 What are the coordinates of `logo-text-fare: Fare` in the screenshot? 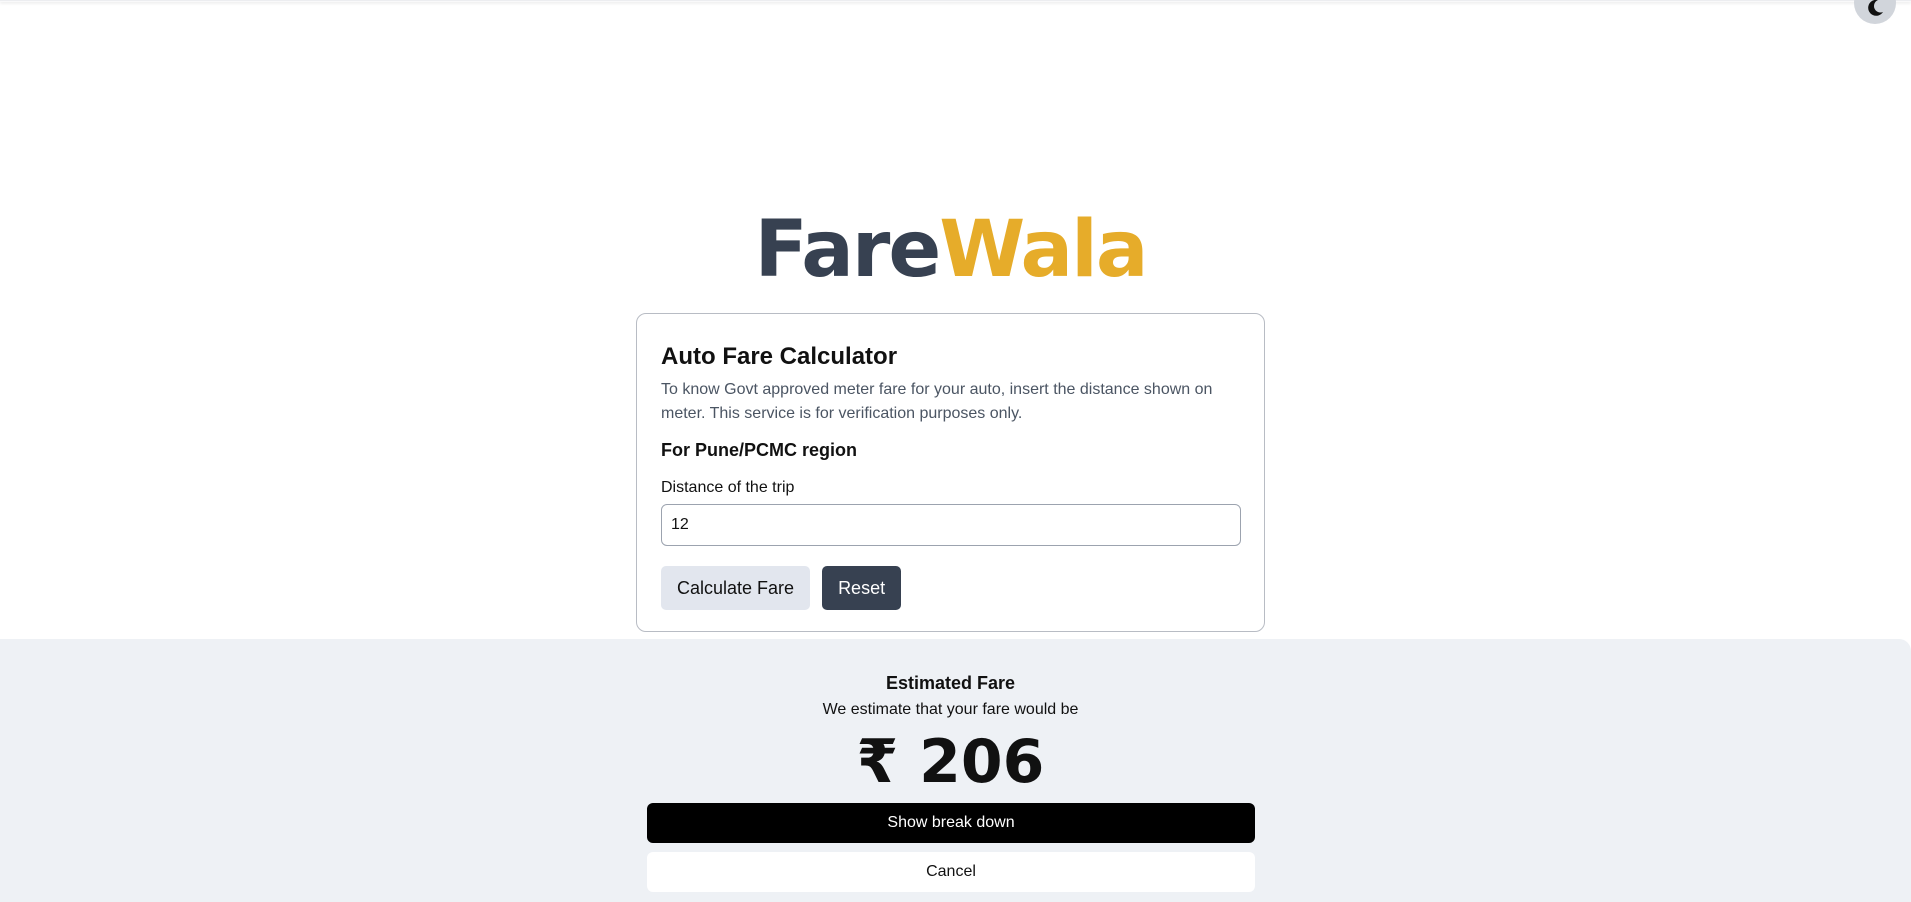 It's located at (848, 250).